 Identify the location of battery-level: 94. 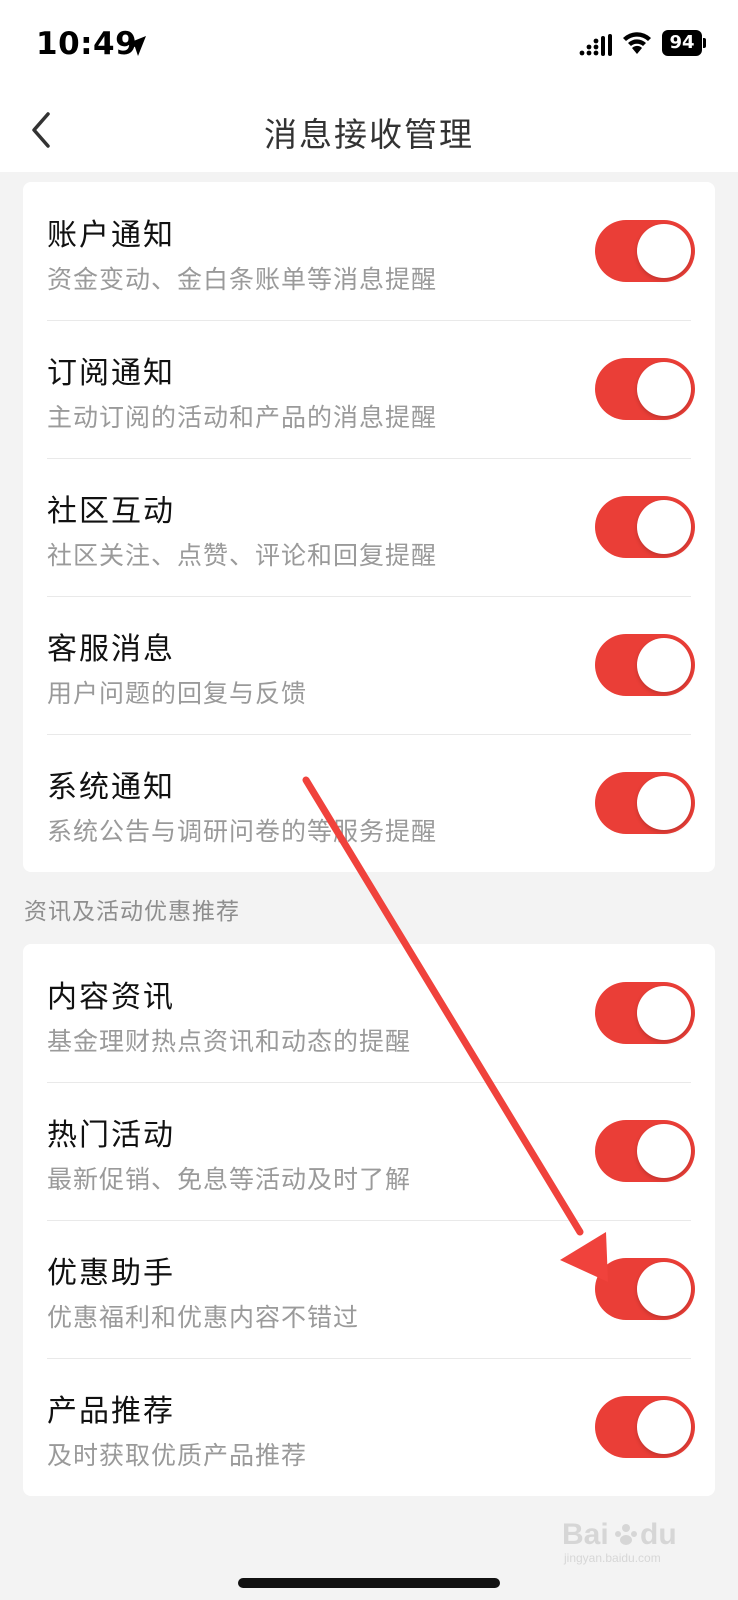
(682, 43).